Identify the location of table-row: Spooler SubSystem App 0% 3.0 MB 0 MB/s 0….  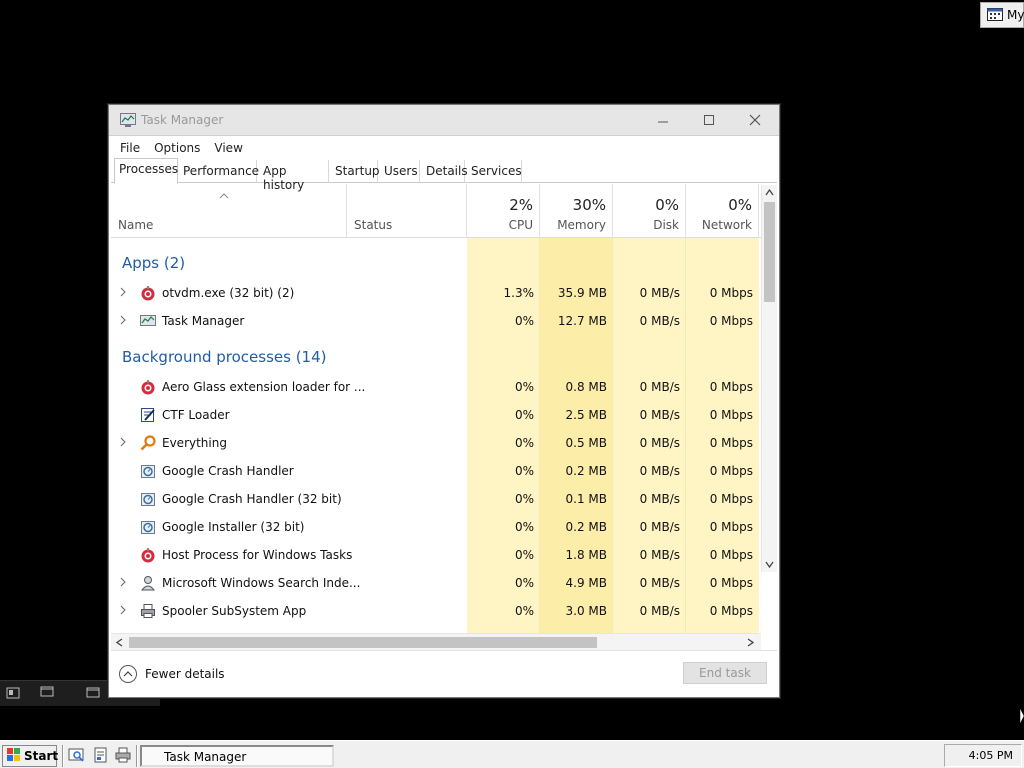
(436, 611).